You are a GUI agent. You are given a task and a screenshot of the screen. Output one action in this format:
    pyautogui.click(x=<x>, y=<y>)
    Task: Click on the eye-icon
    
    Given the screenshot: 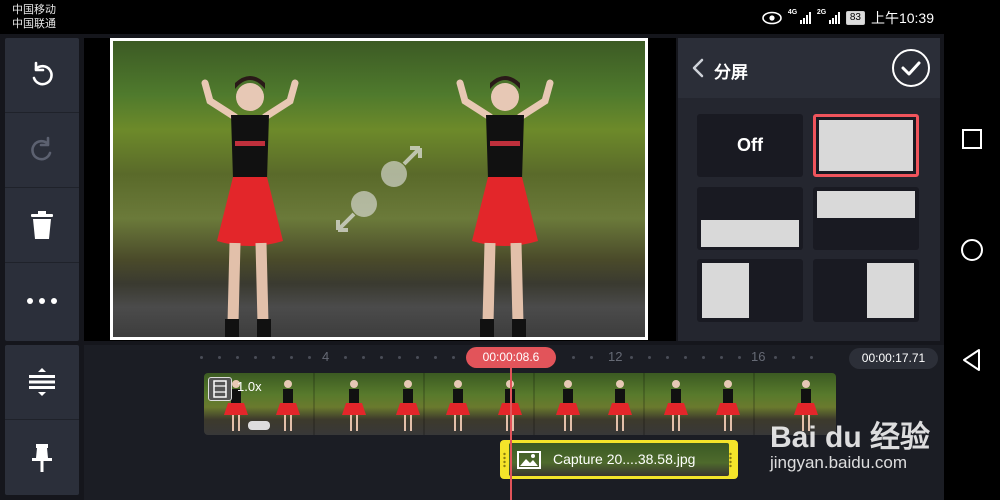 What is the action you would take?
    pyautogui.click(x=772, y=18)
    